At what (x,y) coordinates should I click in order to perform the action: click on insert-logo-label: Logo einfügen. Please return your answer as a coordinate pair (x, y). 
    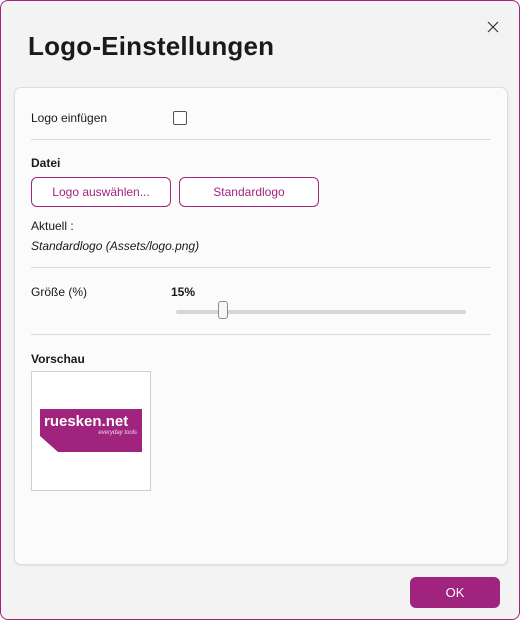
    Looking at the image, I should click on (69, 118).